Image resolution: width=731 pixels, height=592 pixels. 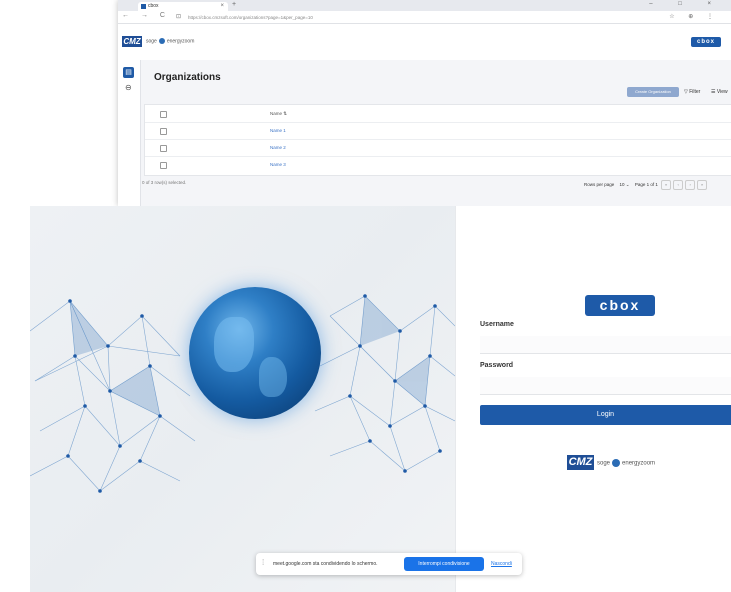 I want to click on lock-icon: ⊡, so click(x=179, y=17).